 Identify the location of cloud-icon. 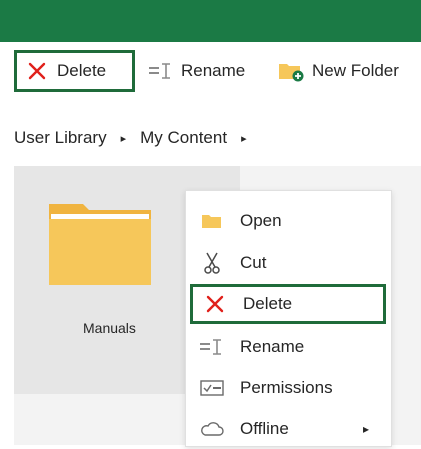
(212, 429).